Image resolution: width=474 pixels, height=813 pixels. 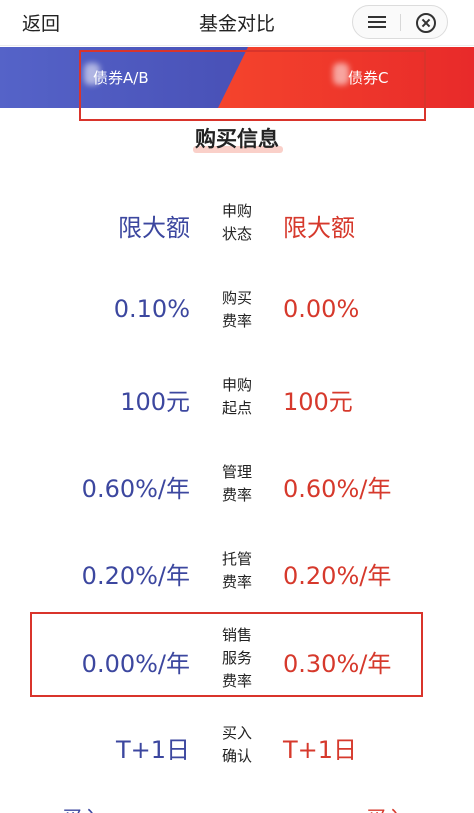 What do you see at coordinates (237, 223) in the screenshot?
I see `row-label: 申购 状态` at bounding box center [237, 223].